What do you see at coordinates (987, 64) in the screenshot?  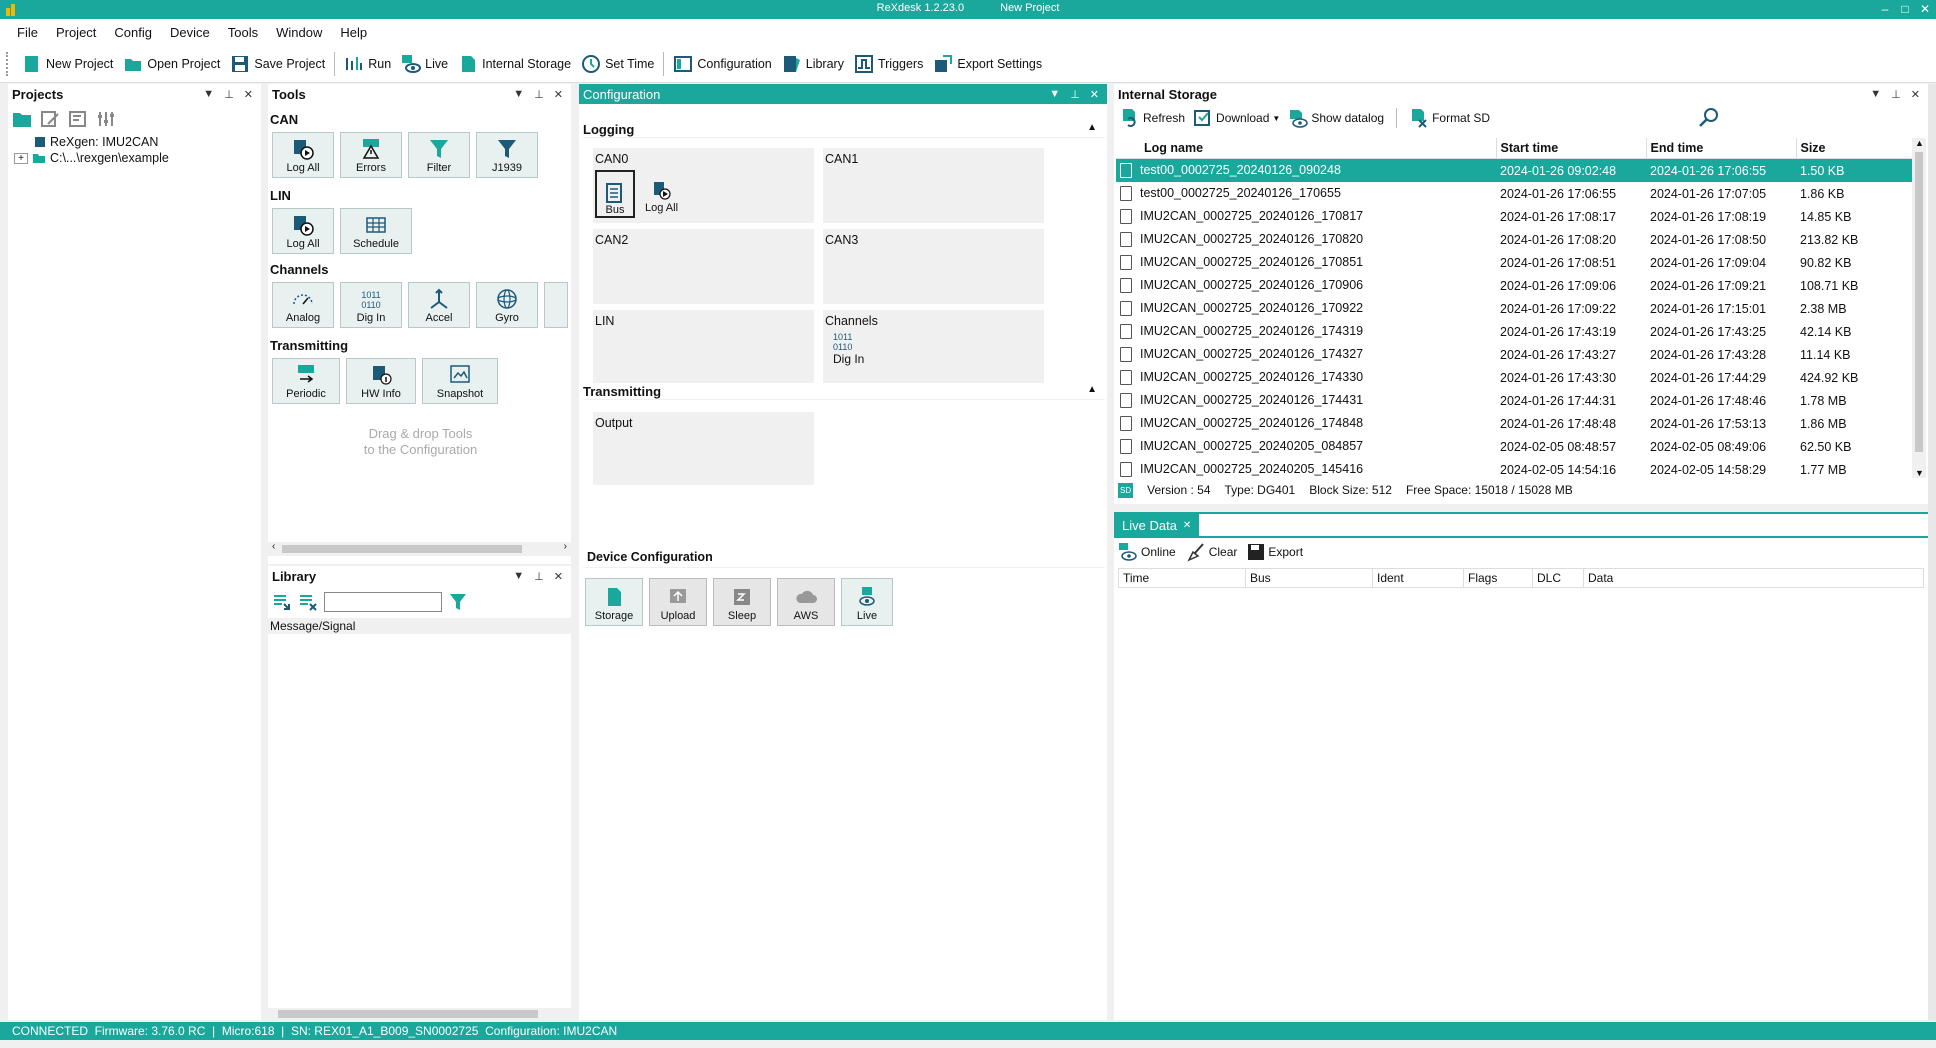 I see `export-settings-button: Export Settings` at bounding box center [987, 64].